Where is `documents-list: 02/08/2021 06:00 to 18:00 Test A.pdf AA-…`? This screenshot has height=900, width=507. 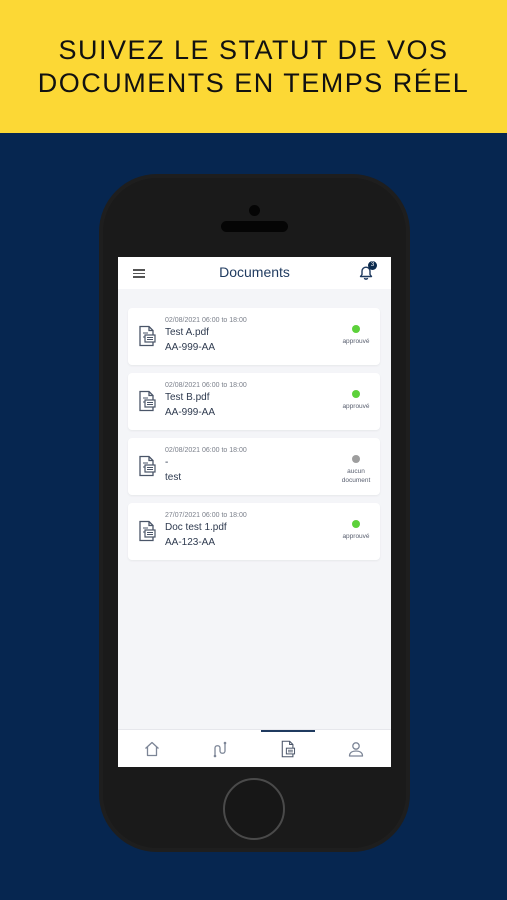 documents-list: 02/08/2021 06:00 to 18:00 Test A.pdf AA-… is located at coordinates (254, 438).